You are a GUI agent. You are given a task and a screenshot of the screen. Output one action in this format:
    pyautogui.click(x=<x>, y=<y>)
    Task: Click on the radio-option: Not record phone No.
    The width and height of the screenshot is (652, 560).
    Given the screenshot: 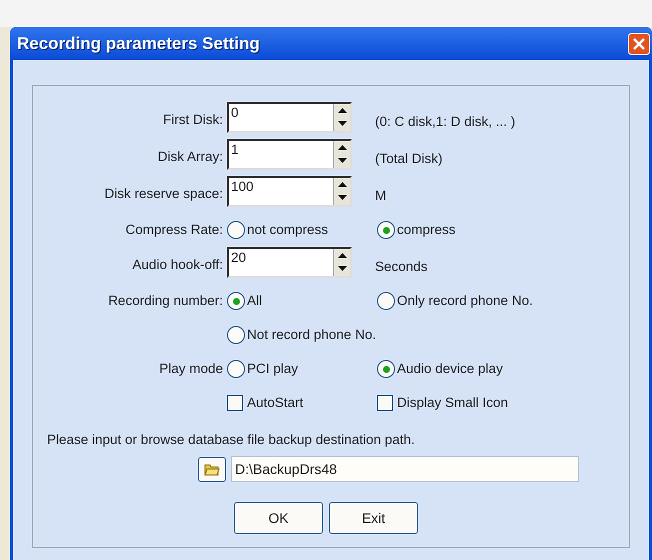 What is the action you would take?
    pyautogui.click(x=399, y=335)
    